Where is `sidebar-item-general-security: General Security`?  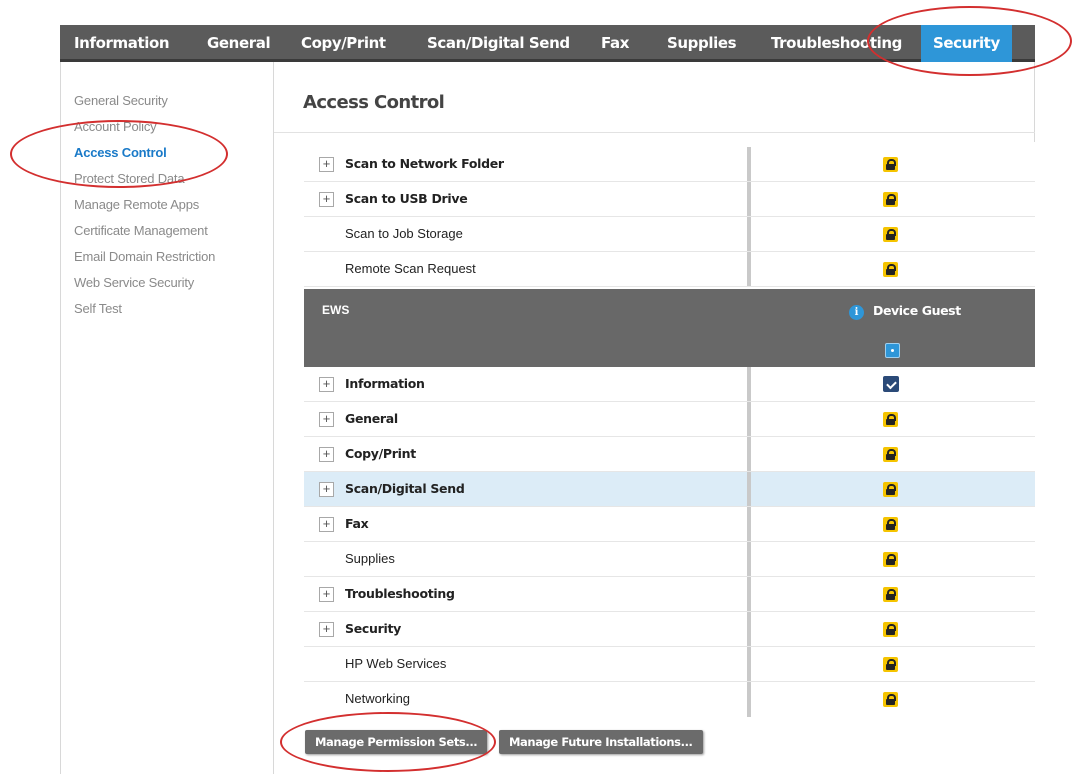
sidebar-item-general-security: General Security is located at coordinates (169, 105).